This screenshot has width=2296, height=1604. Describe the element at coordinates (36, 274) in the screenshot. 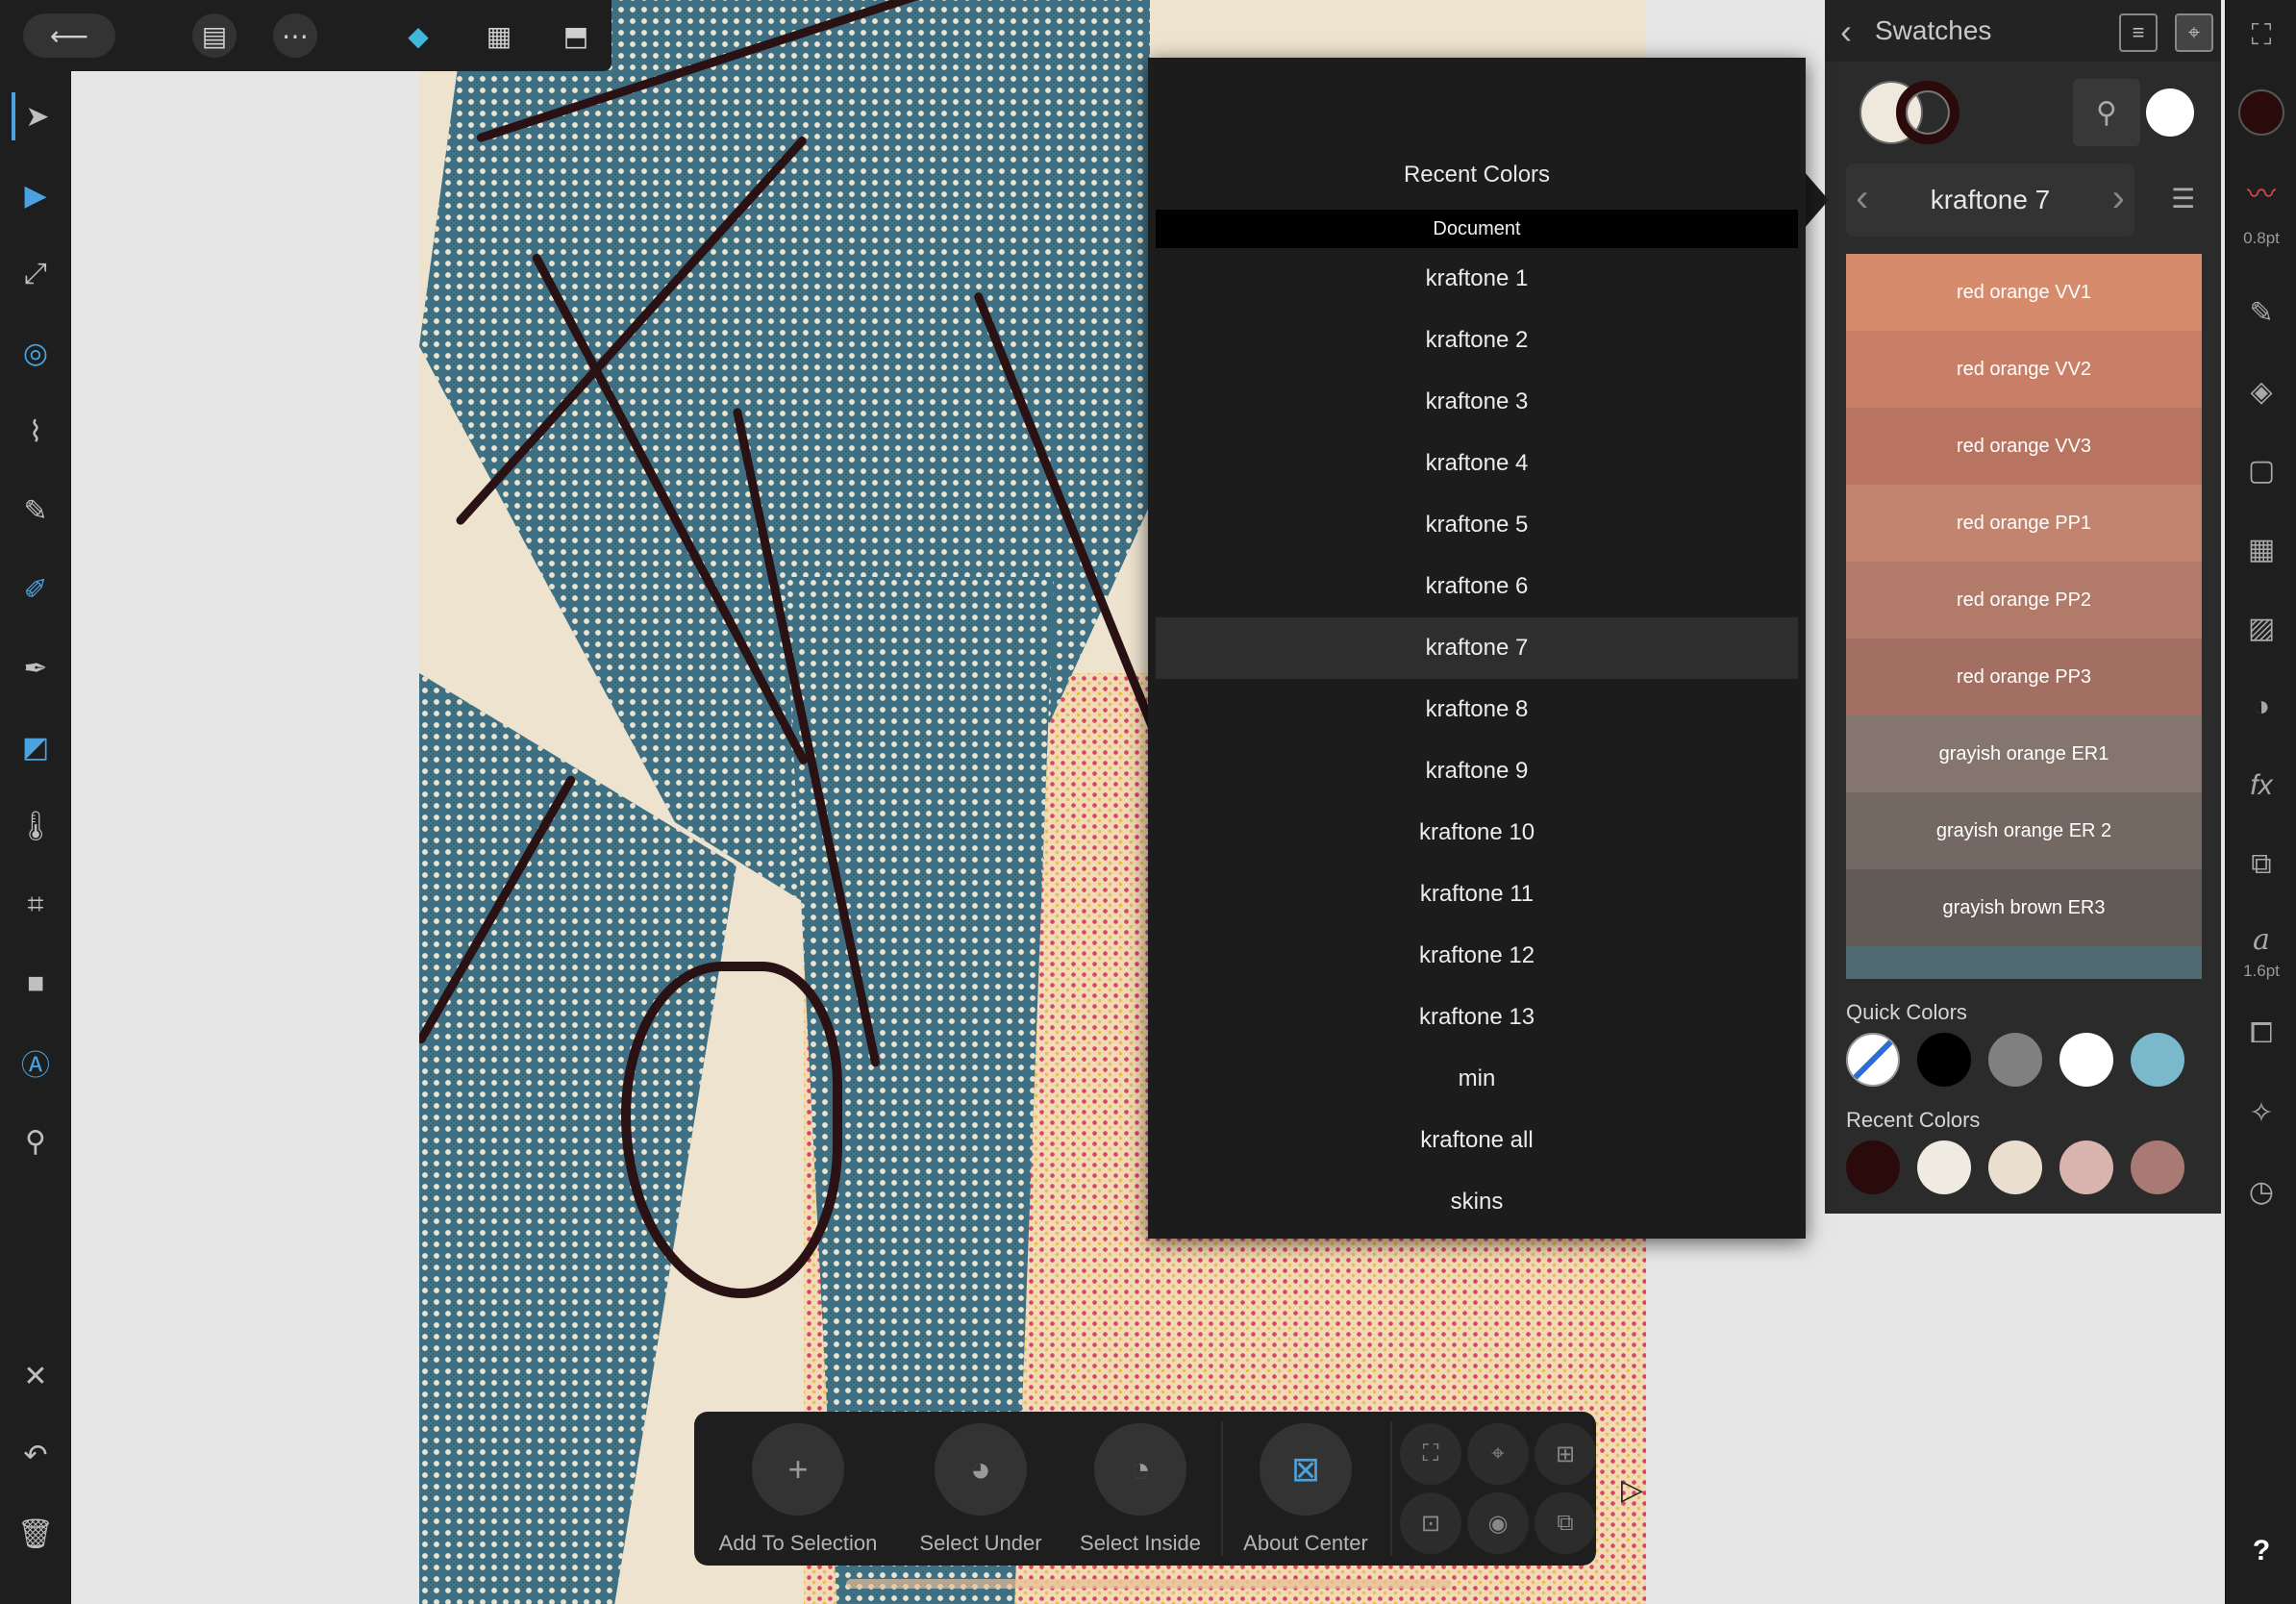

I see `point-transform-icon: ⤢` at that location.